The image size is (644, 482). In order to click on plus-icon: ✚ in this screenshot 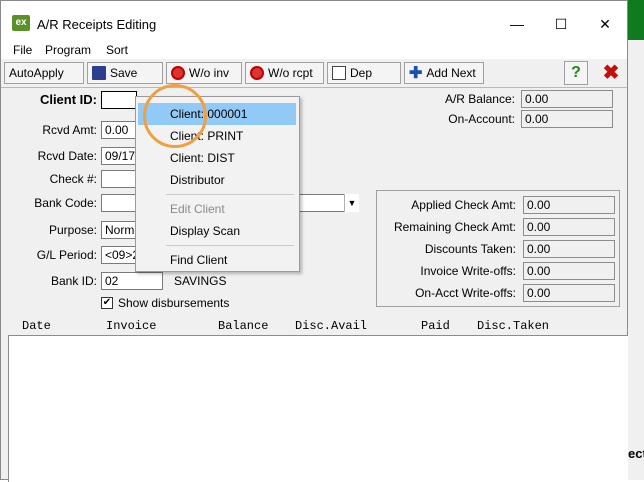, I will do `click(416, 73)`.